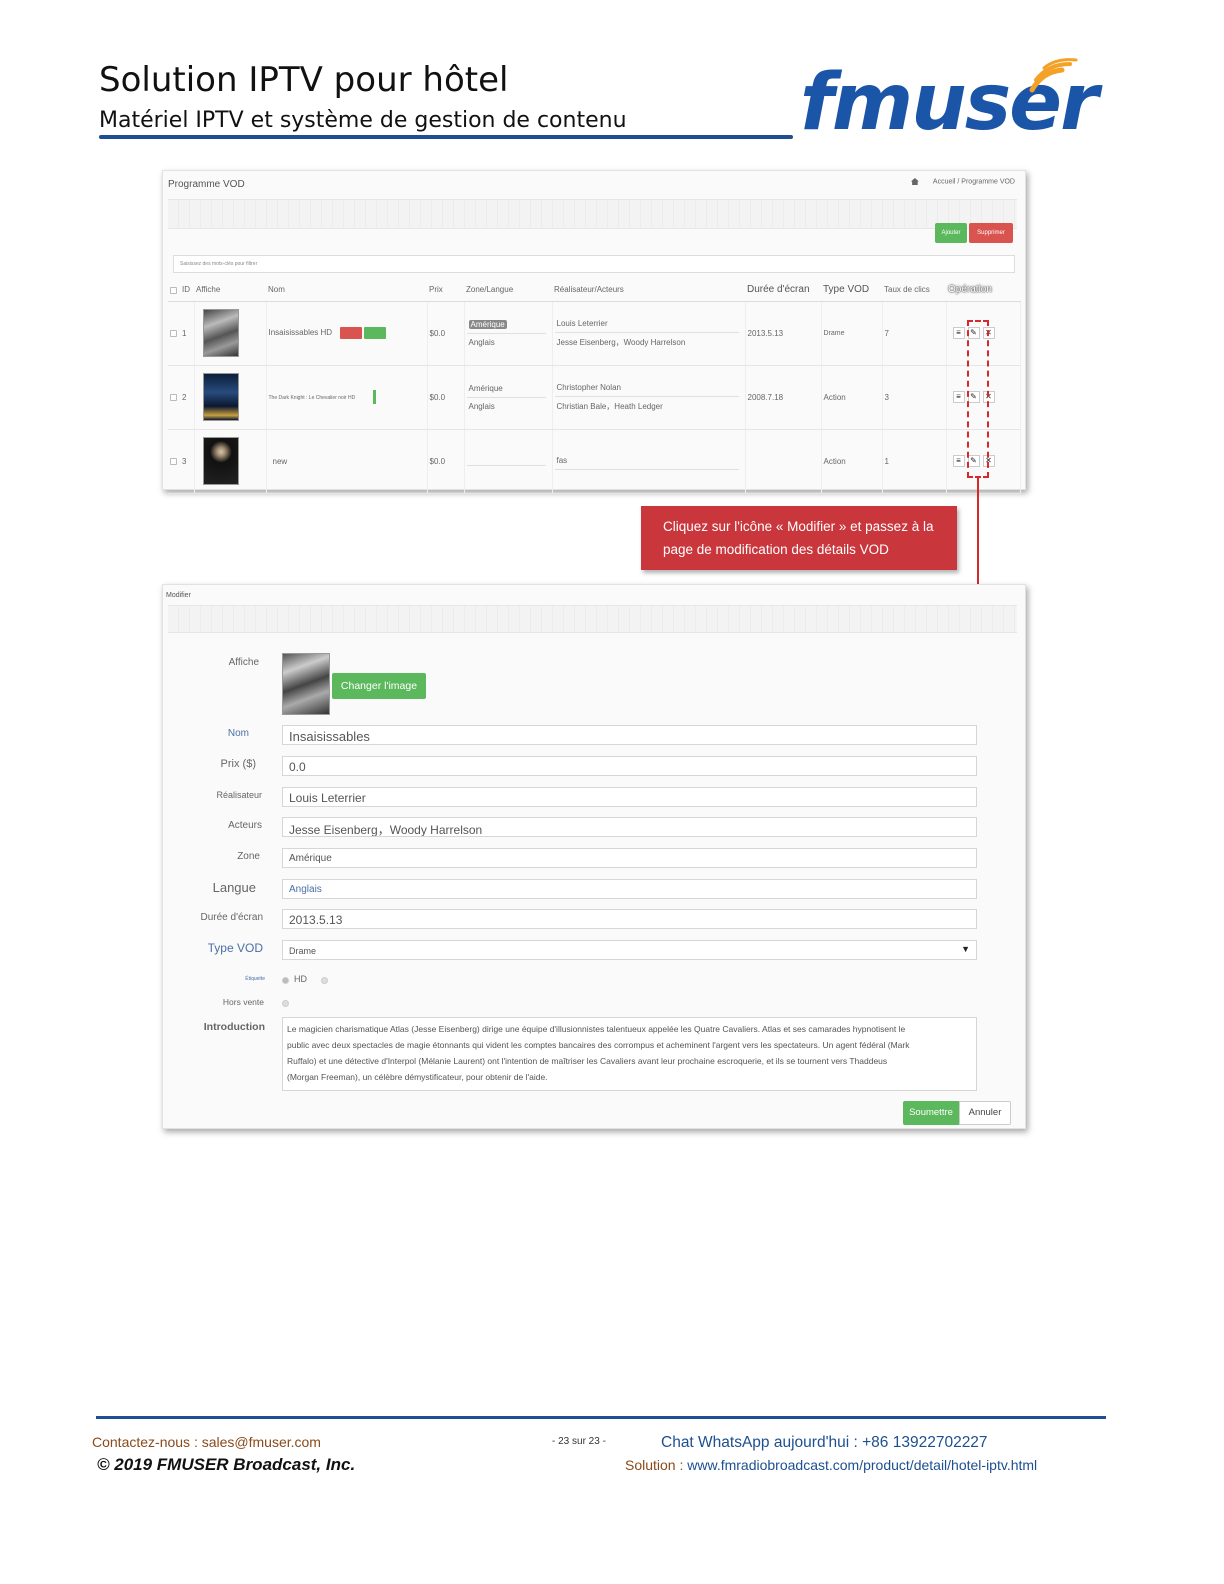  What do you see at coordinates (226, 1464) in the screenshot?
I see `footer-copyright: © 2019 FMUSER Broadcast, Inc.` at bounding box center [226, 1464].